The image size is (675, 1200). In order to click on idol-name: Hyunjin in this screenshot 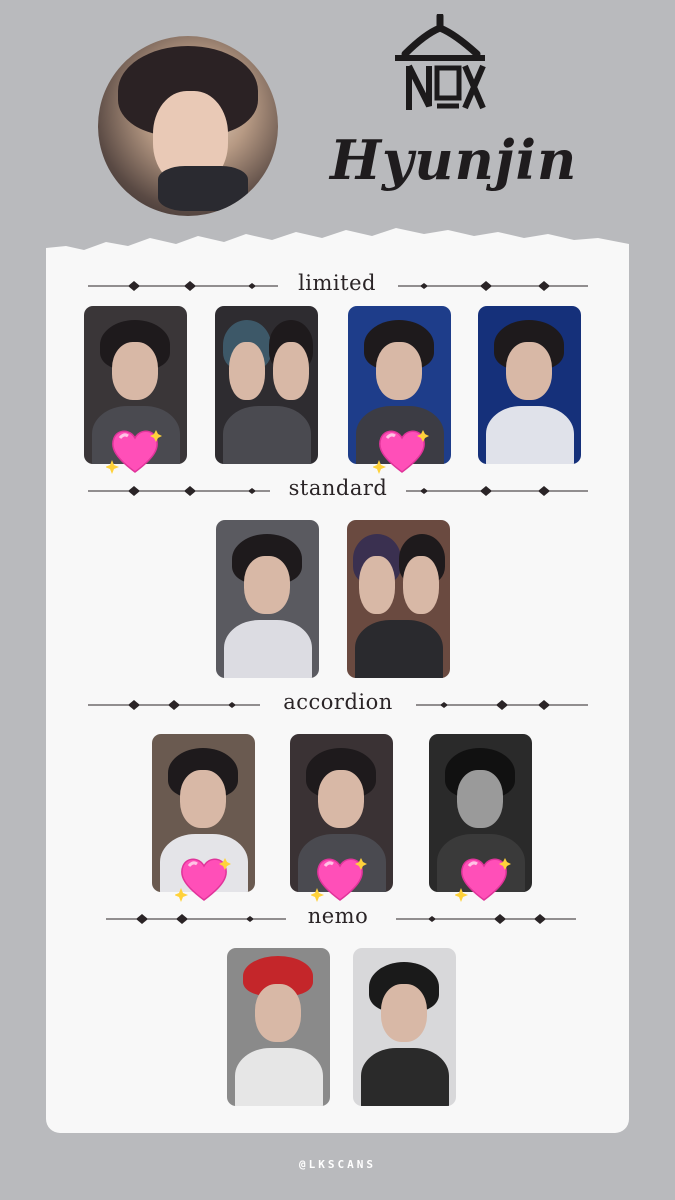, I will do `click(454, 160)`.